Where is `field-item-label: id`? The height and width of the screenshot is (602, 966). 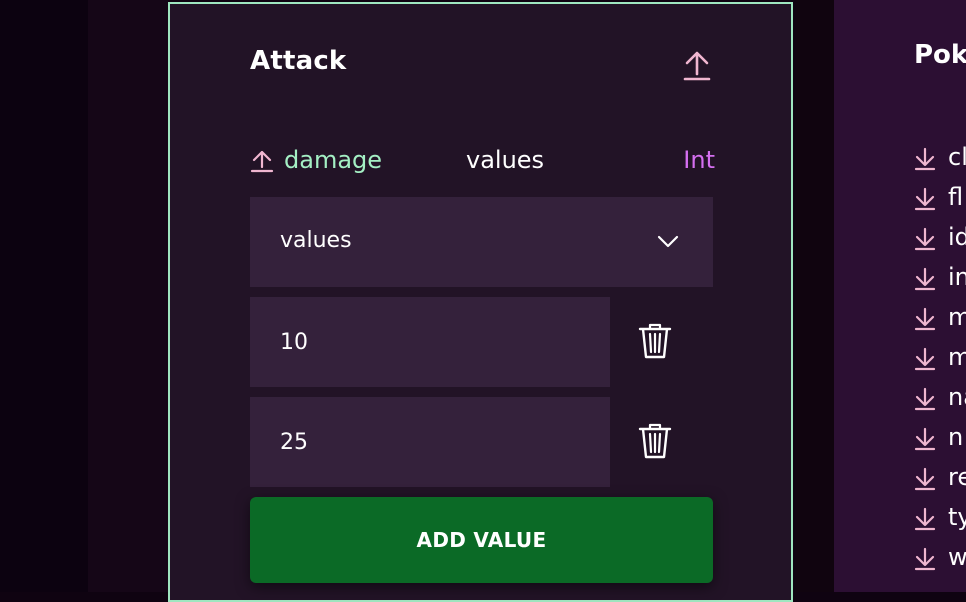 field-item-label: id is located at coordinates (957, 237).